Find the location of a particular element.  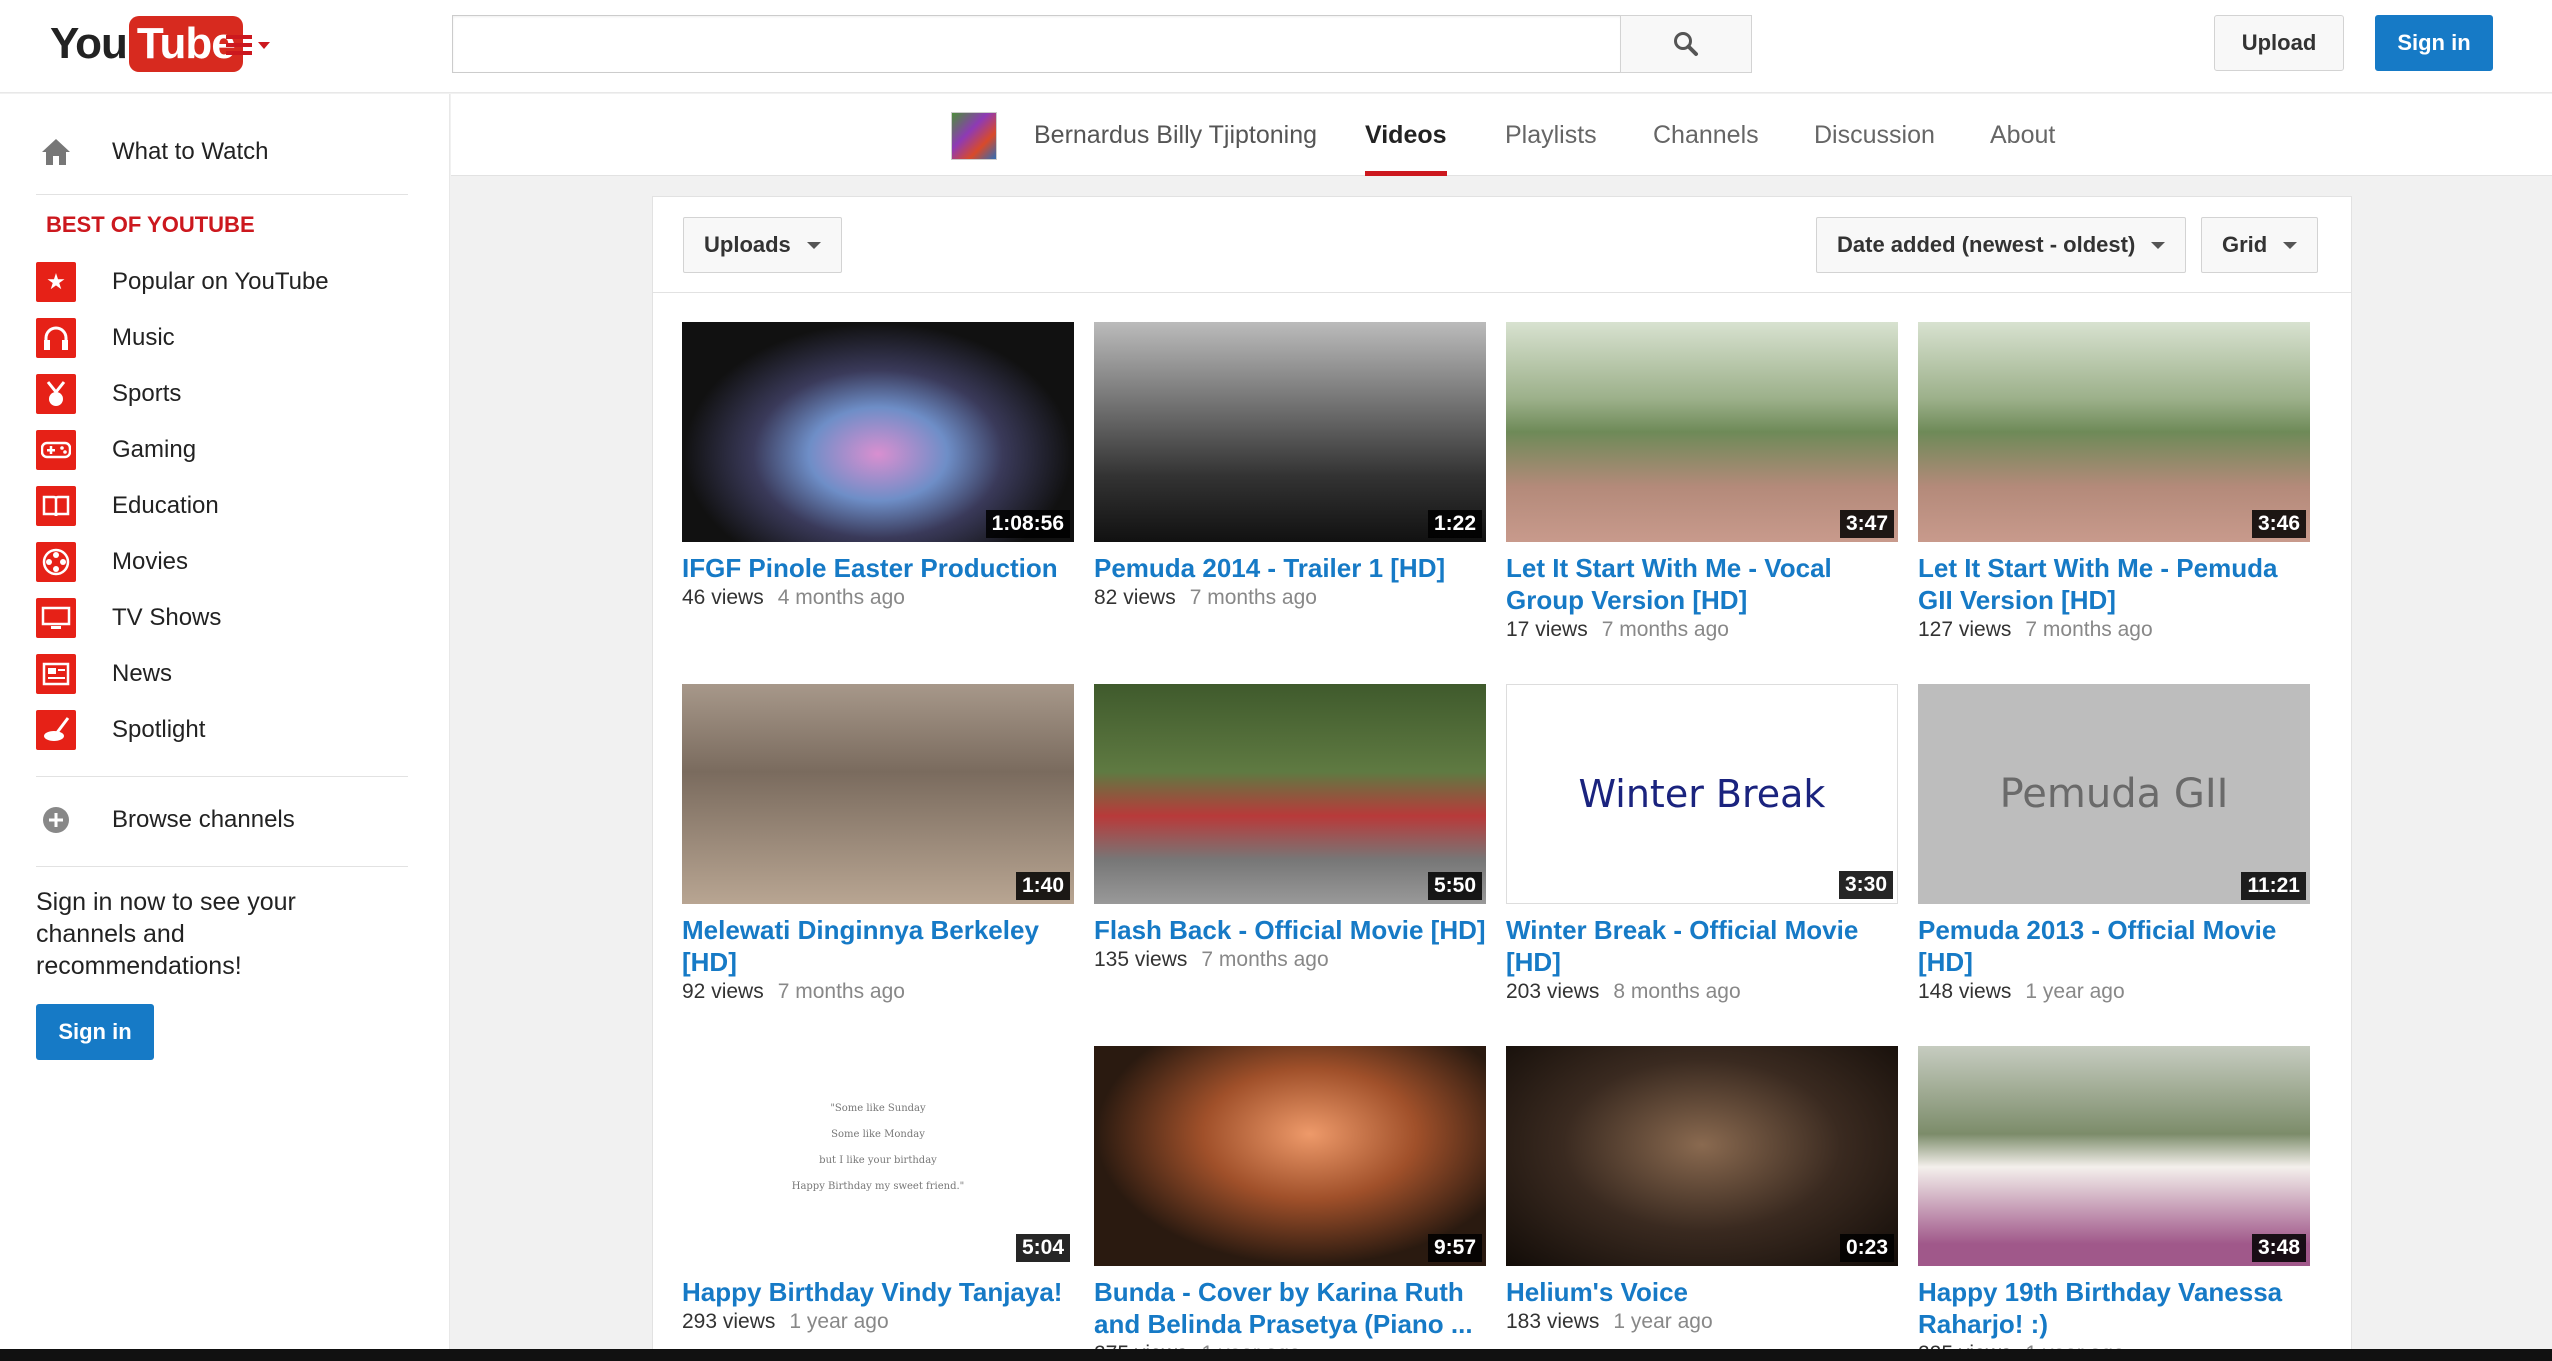

sidebar-sign-in-button: Sign in is located at coordinates (95, 1032).